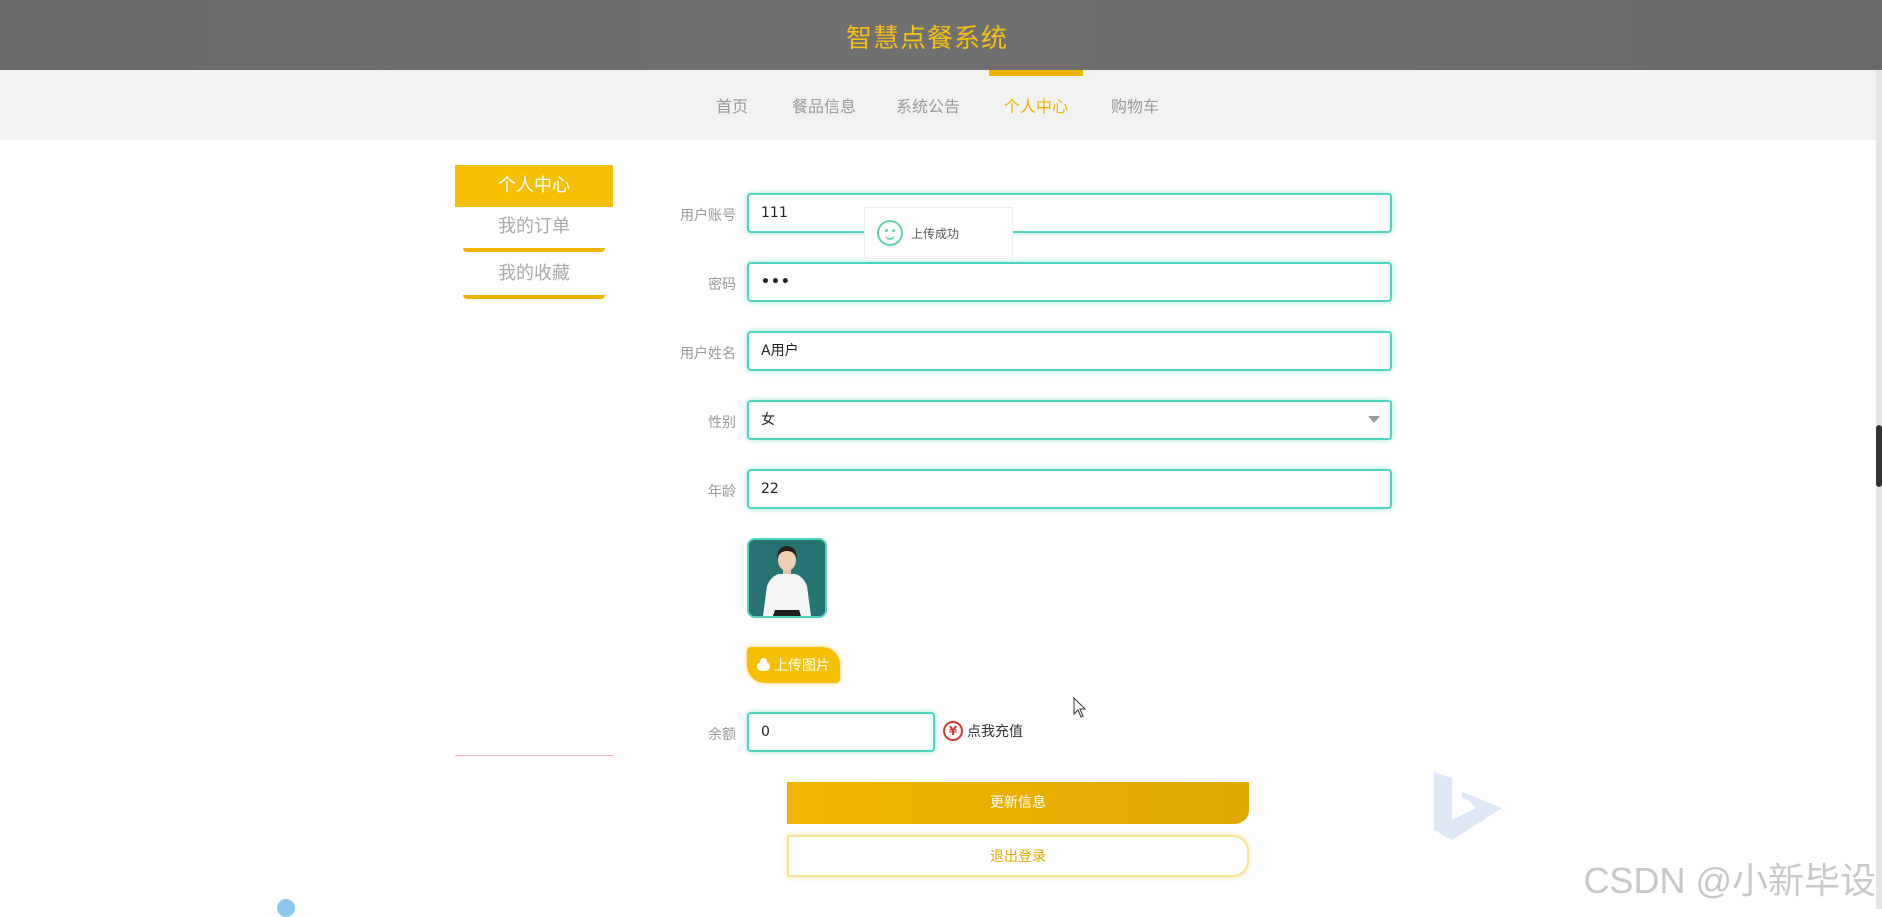 This screenshot has width=1882, height=917. I want to click on upload-button-label: 上传图片, so click(802, 666).